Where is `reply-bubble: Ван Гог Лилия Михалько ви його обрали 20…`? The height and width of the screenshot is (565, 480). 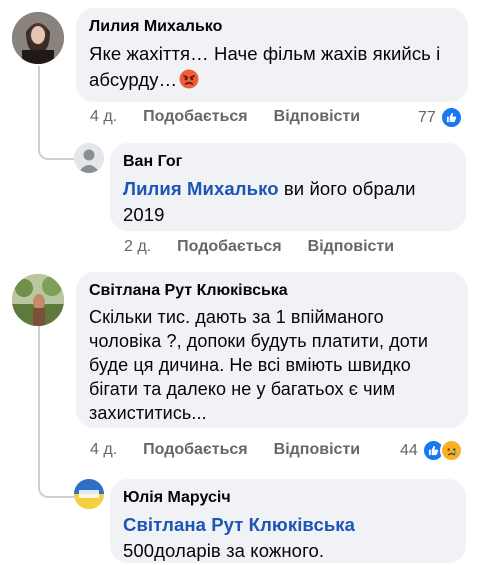
reply-bubble: Ван Гог Лилия Михалько ви його обрали 20… is located at coordinates (288, 187).